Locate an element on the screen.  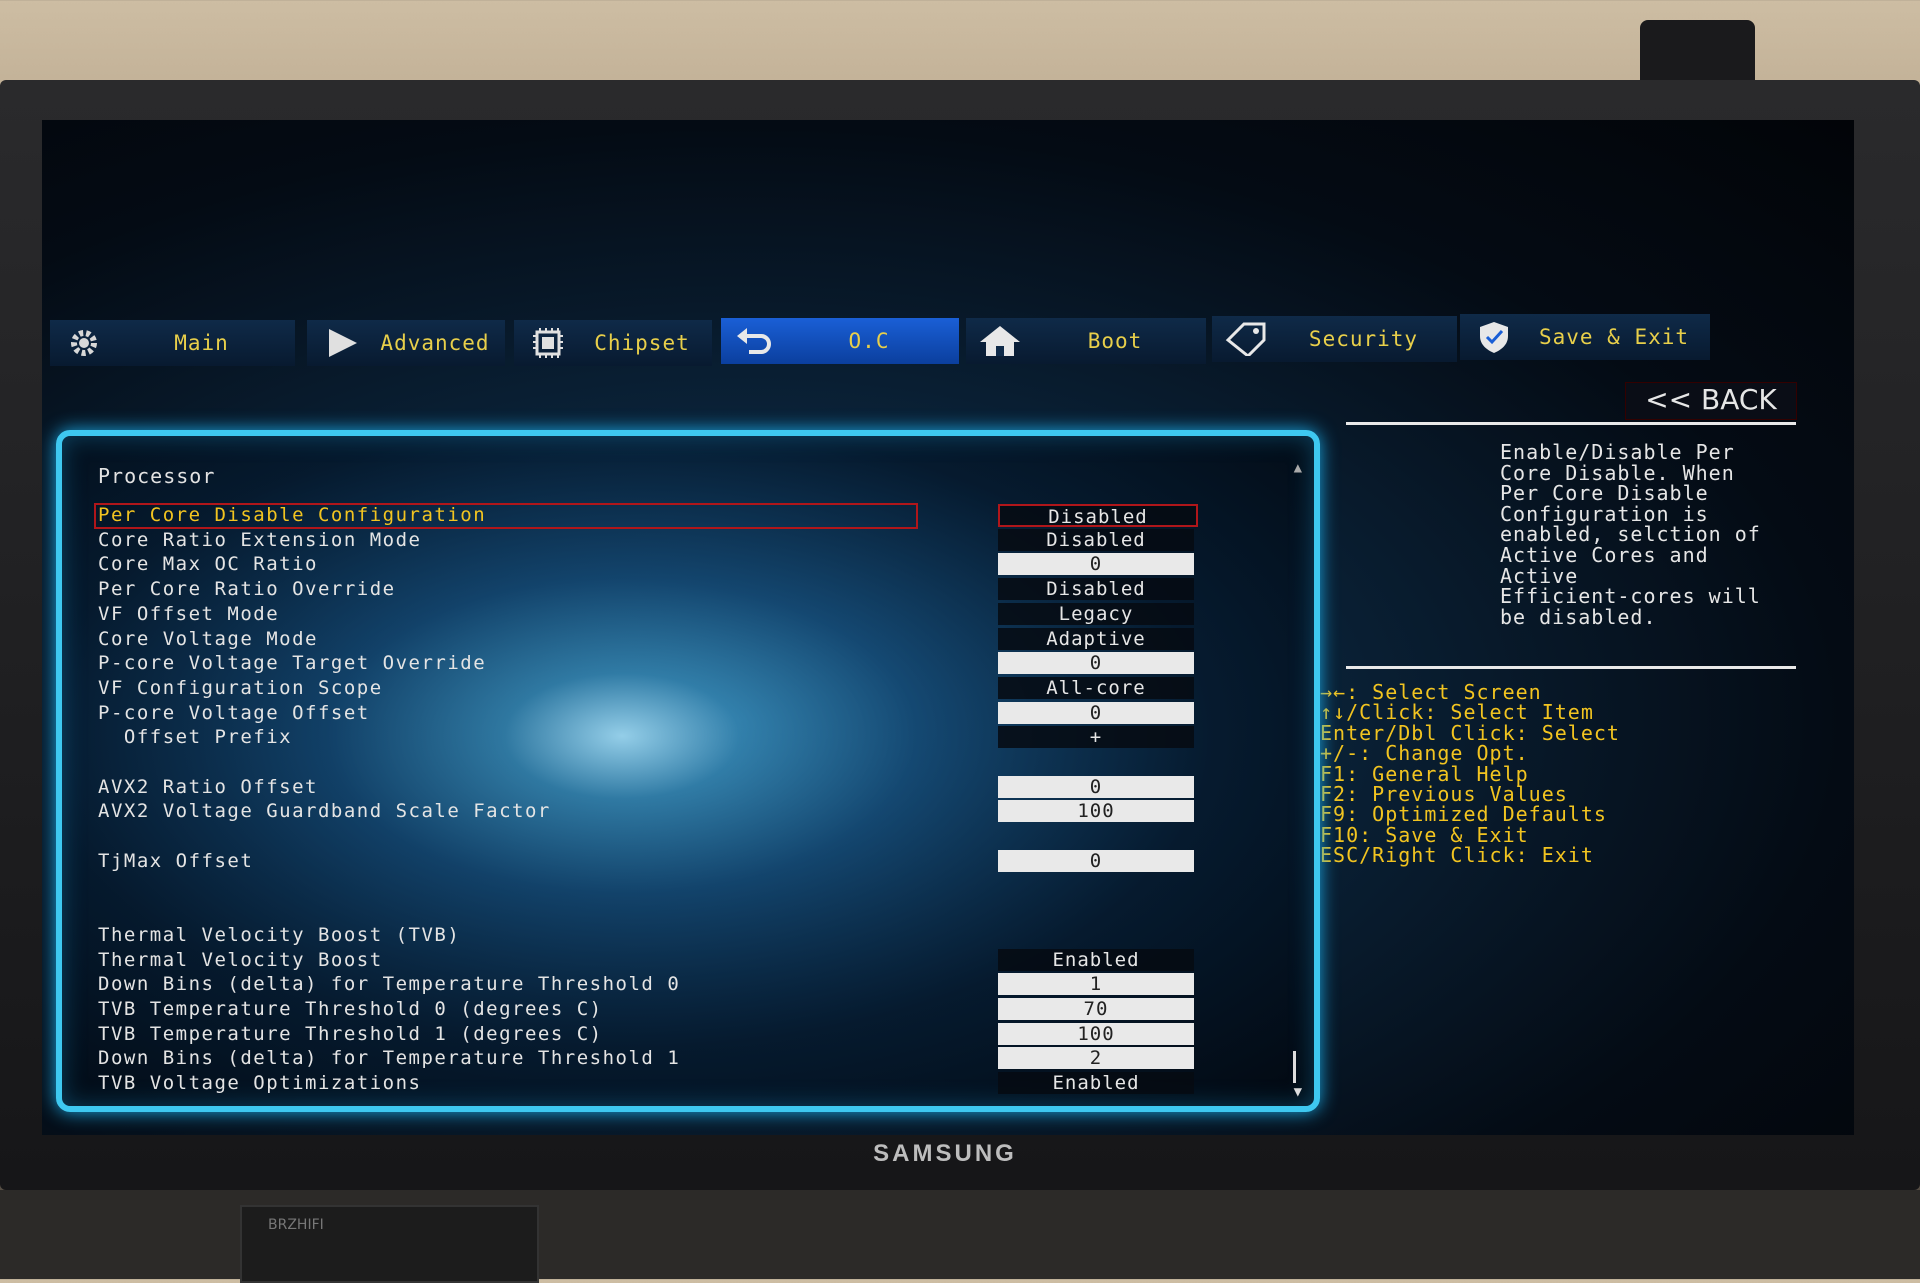
key-hint: Enter/Dbl Click: Select is located at coordinates (1470, 732).